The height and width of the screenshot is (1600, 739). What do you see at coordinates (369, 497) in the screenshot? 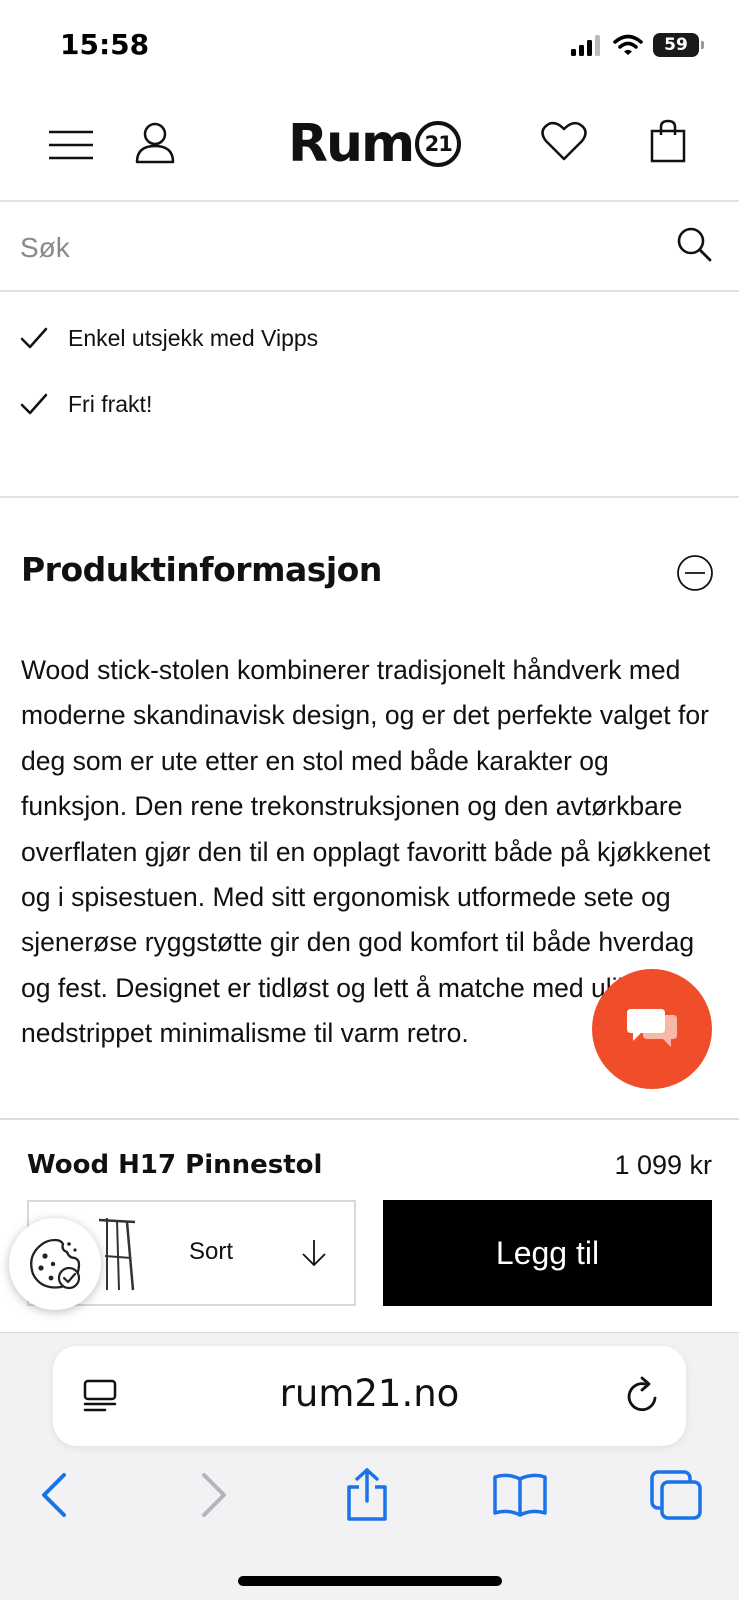
I see `divider` at bounding box center [369, 497].